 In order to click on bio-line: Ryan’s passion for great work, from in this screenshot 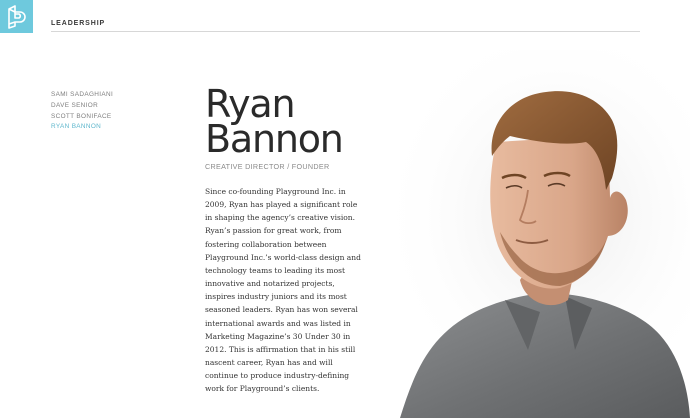, I will do `click(273, 231)`.